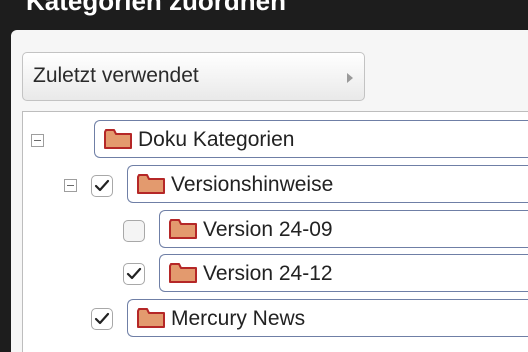  I want to click on triangle-right-icon, so click(350, 78).